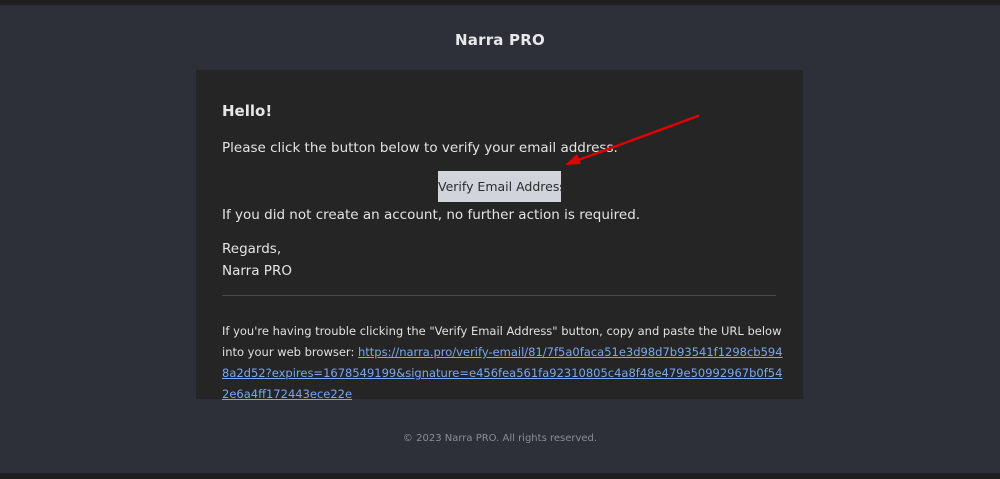 This screenshot has width=1000, height=479. I want to click on signoff-text: Narra PRO, so click(257, 271).